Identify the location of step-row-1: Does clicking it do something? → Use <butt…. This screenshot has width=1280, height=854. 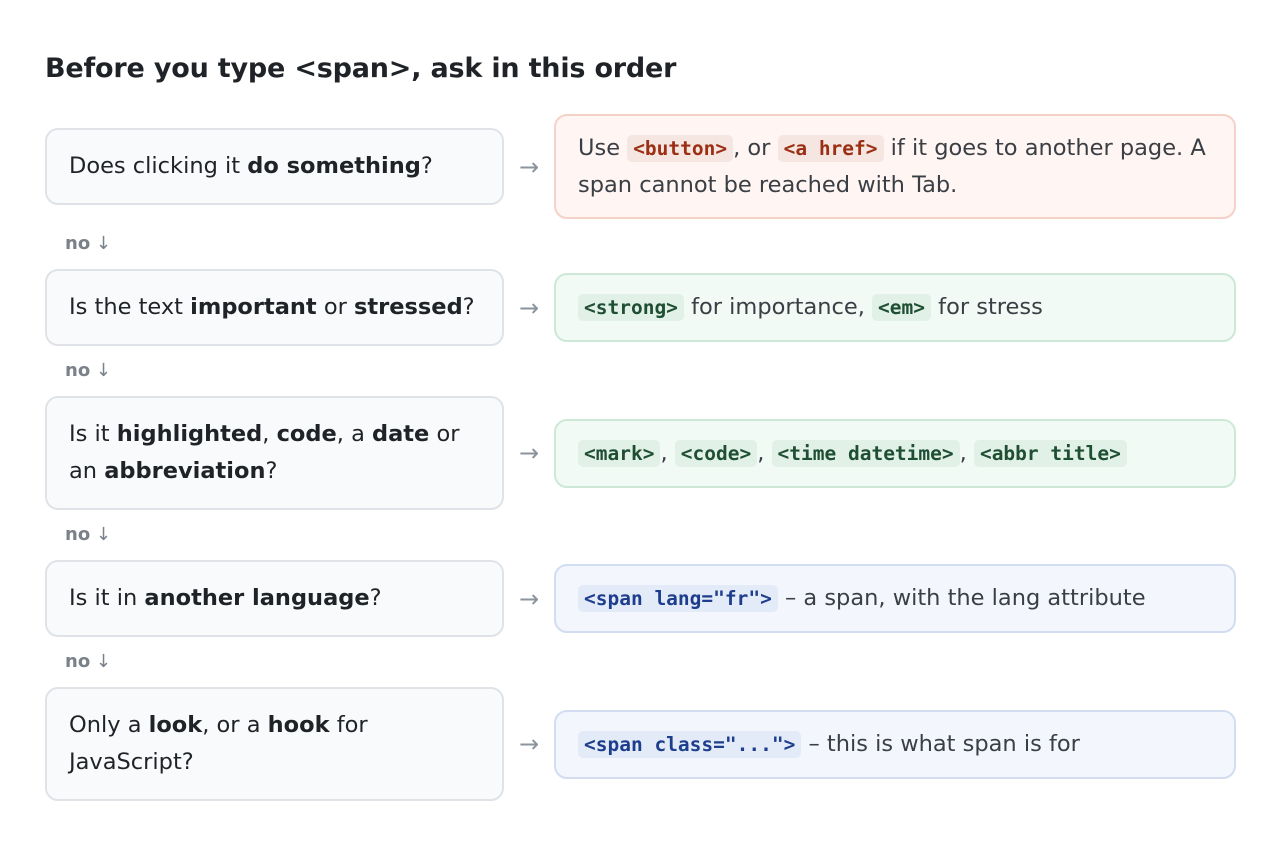
(640, 166).